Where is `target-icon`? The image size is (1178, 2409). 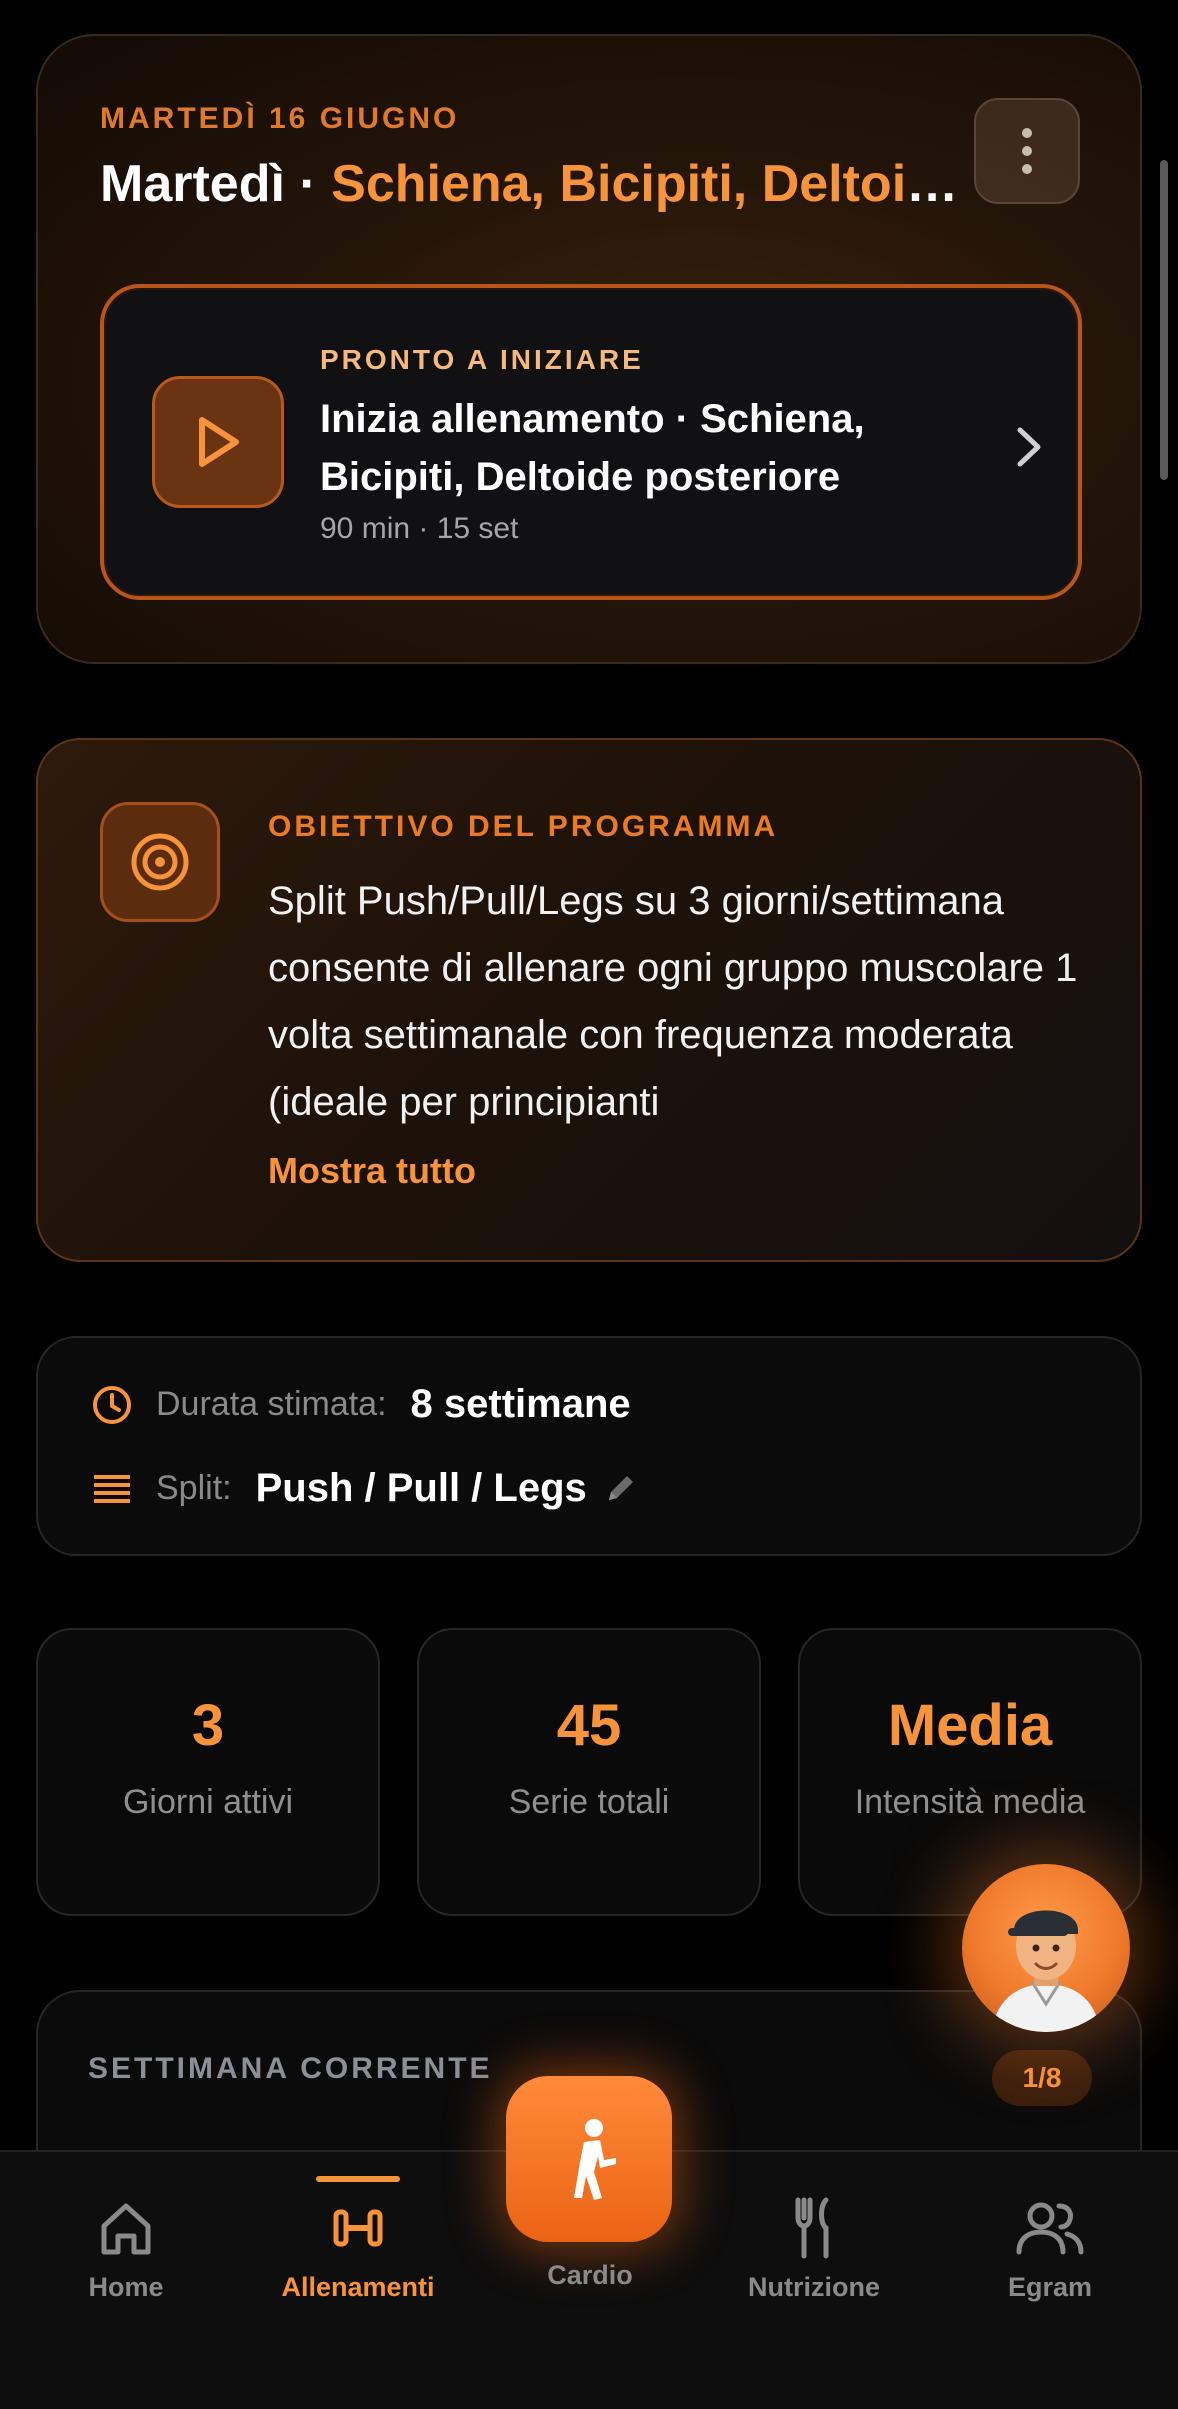
target-icon is located at coordinates (160, 862).